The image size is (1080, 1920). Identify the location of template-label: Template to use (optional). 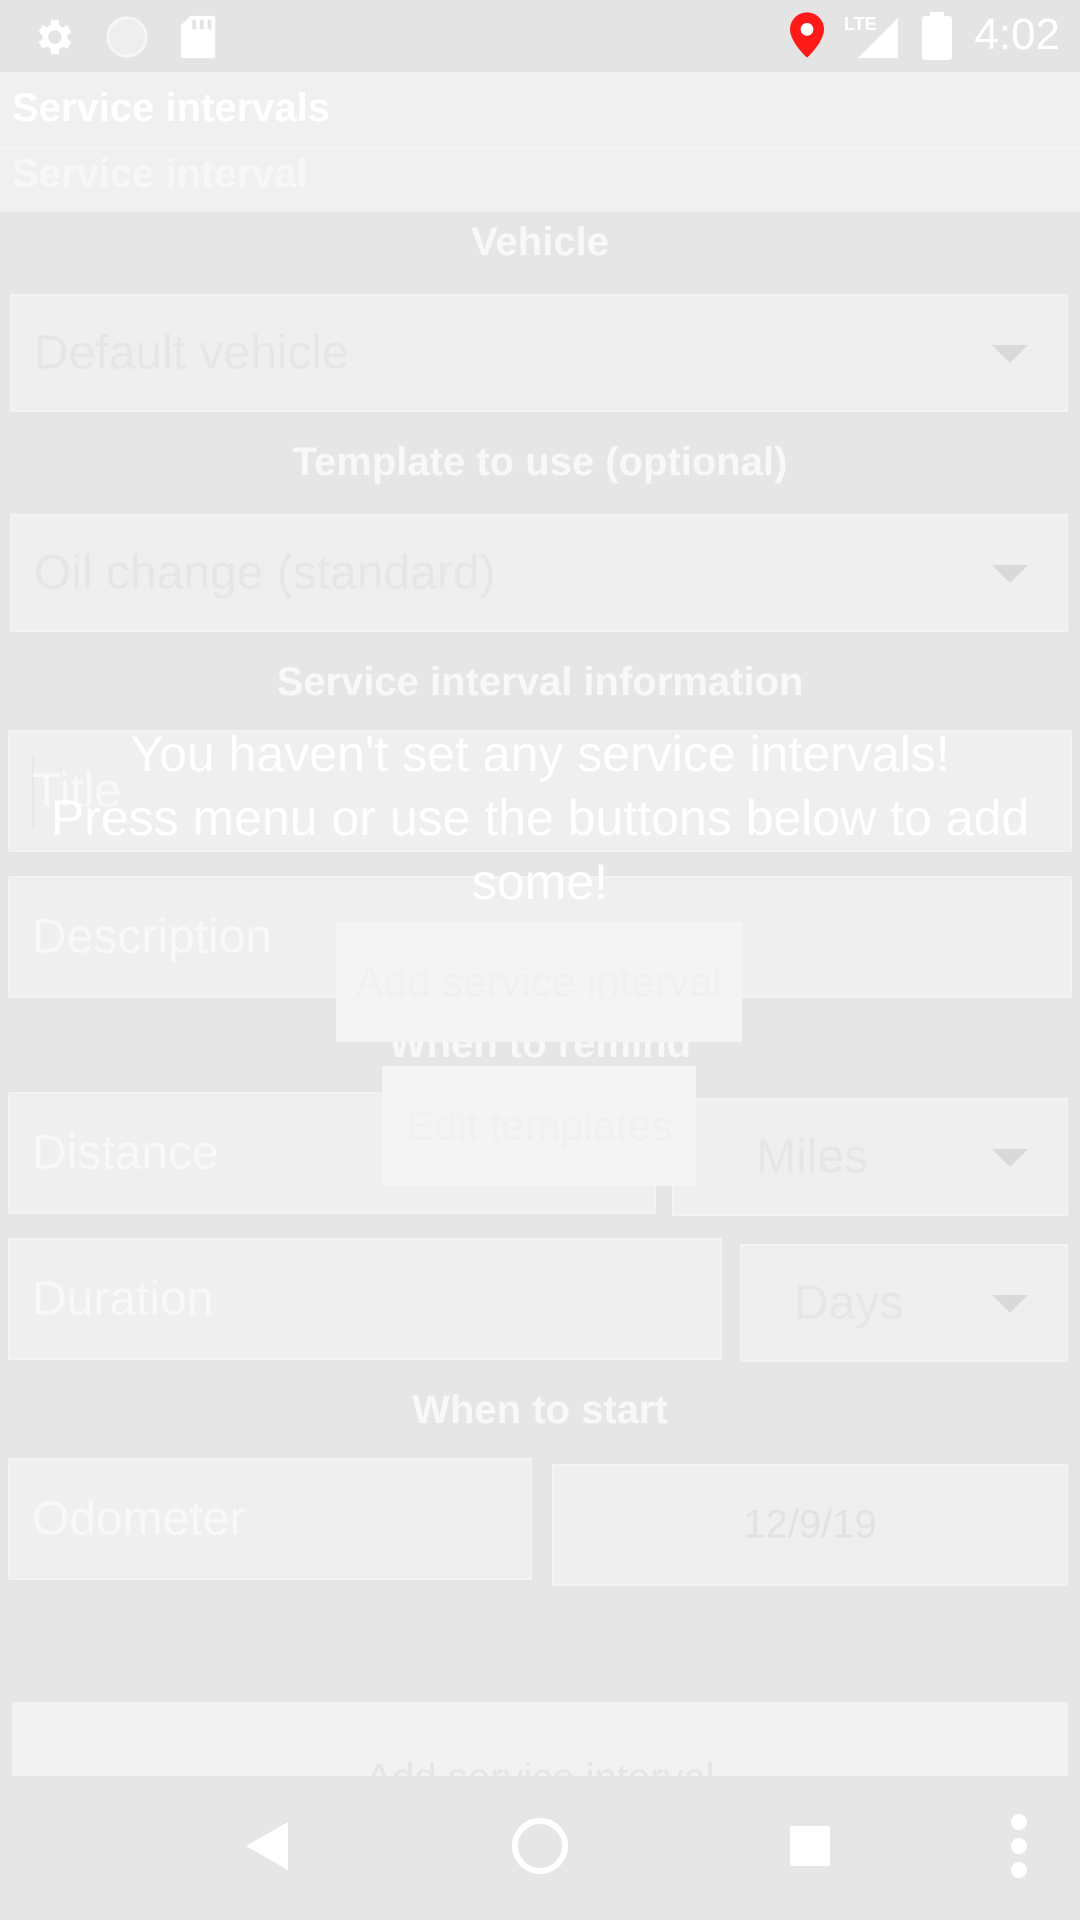
(540, 462).